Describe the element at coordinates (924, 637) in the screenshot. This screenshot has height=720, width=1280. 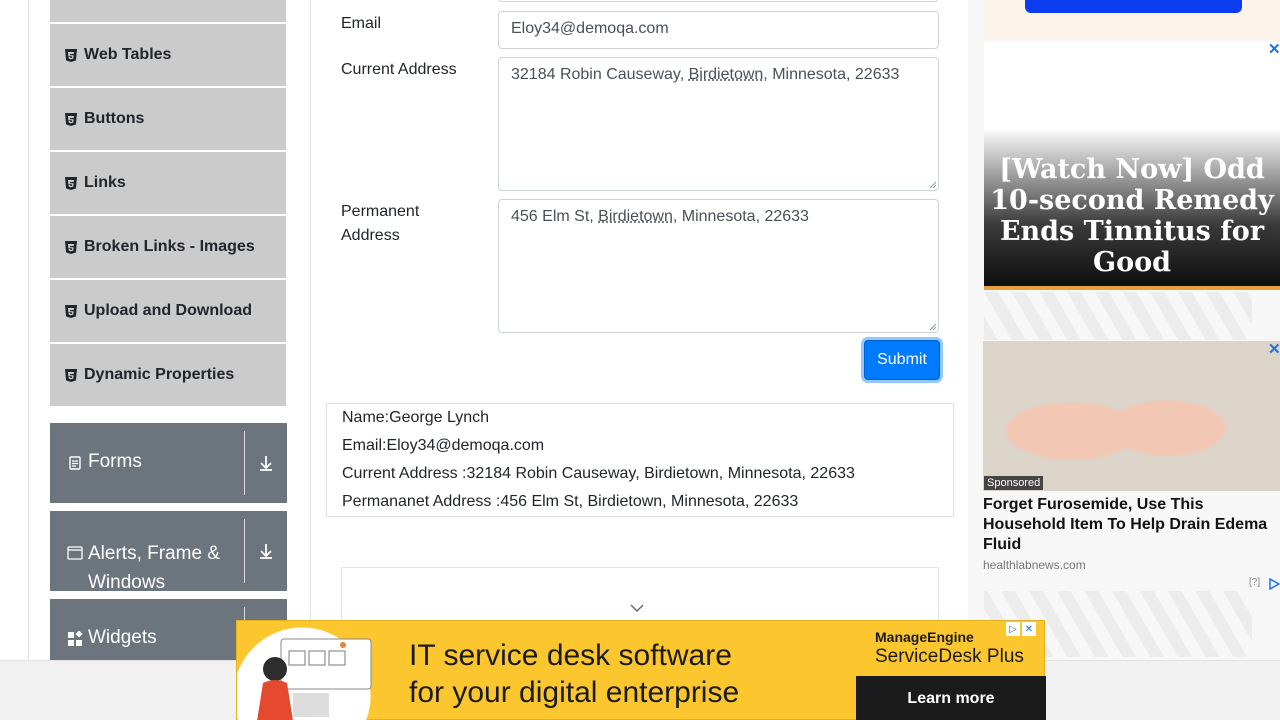
I see `banner-brand: ManageEngine` at that location.